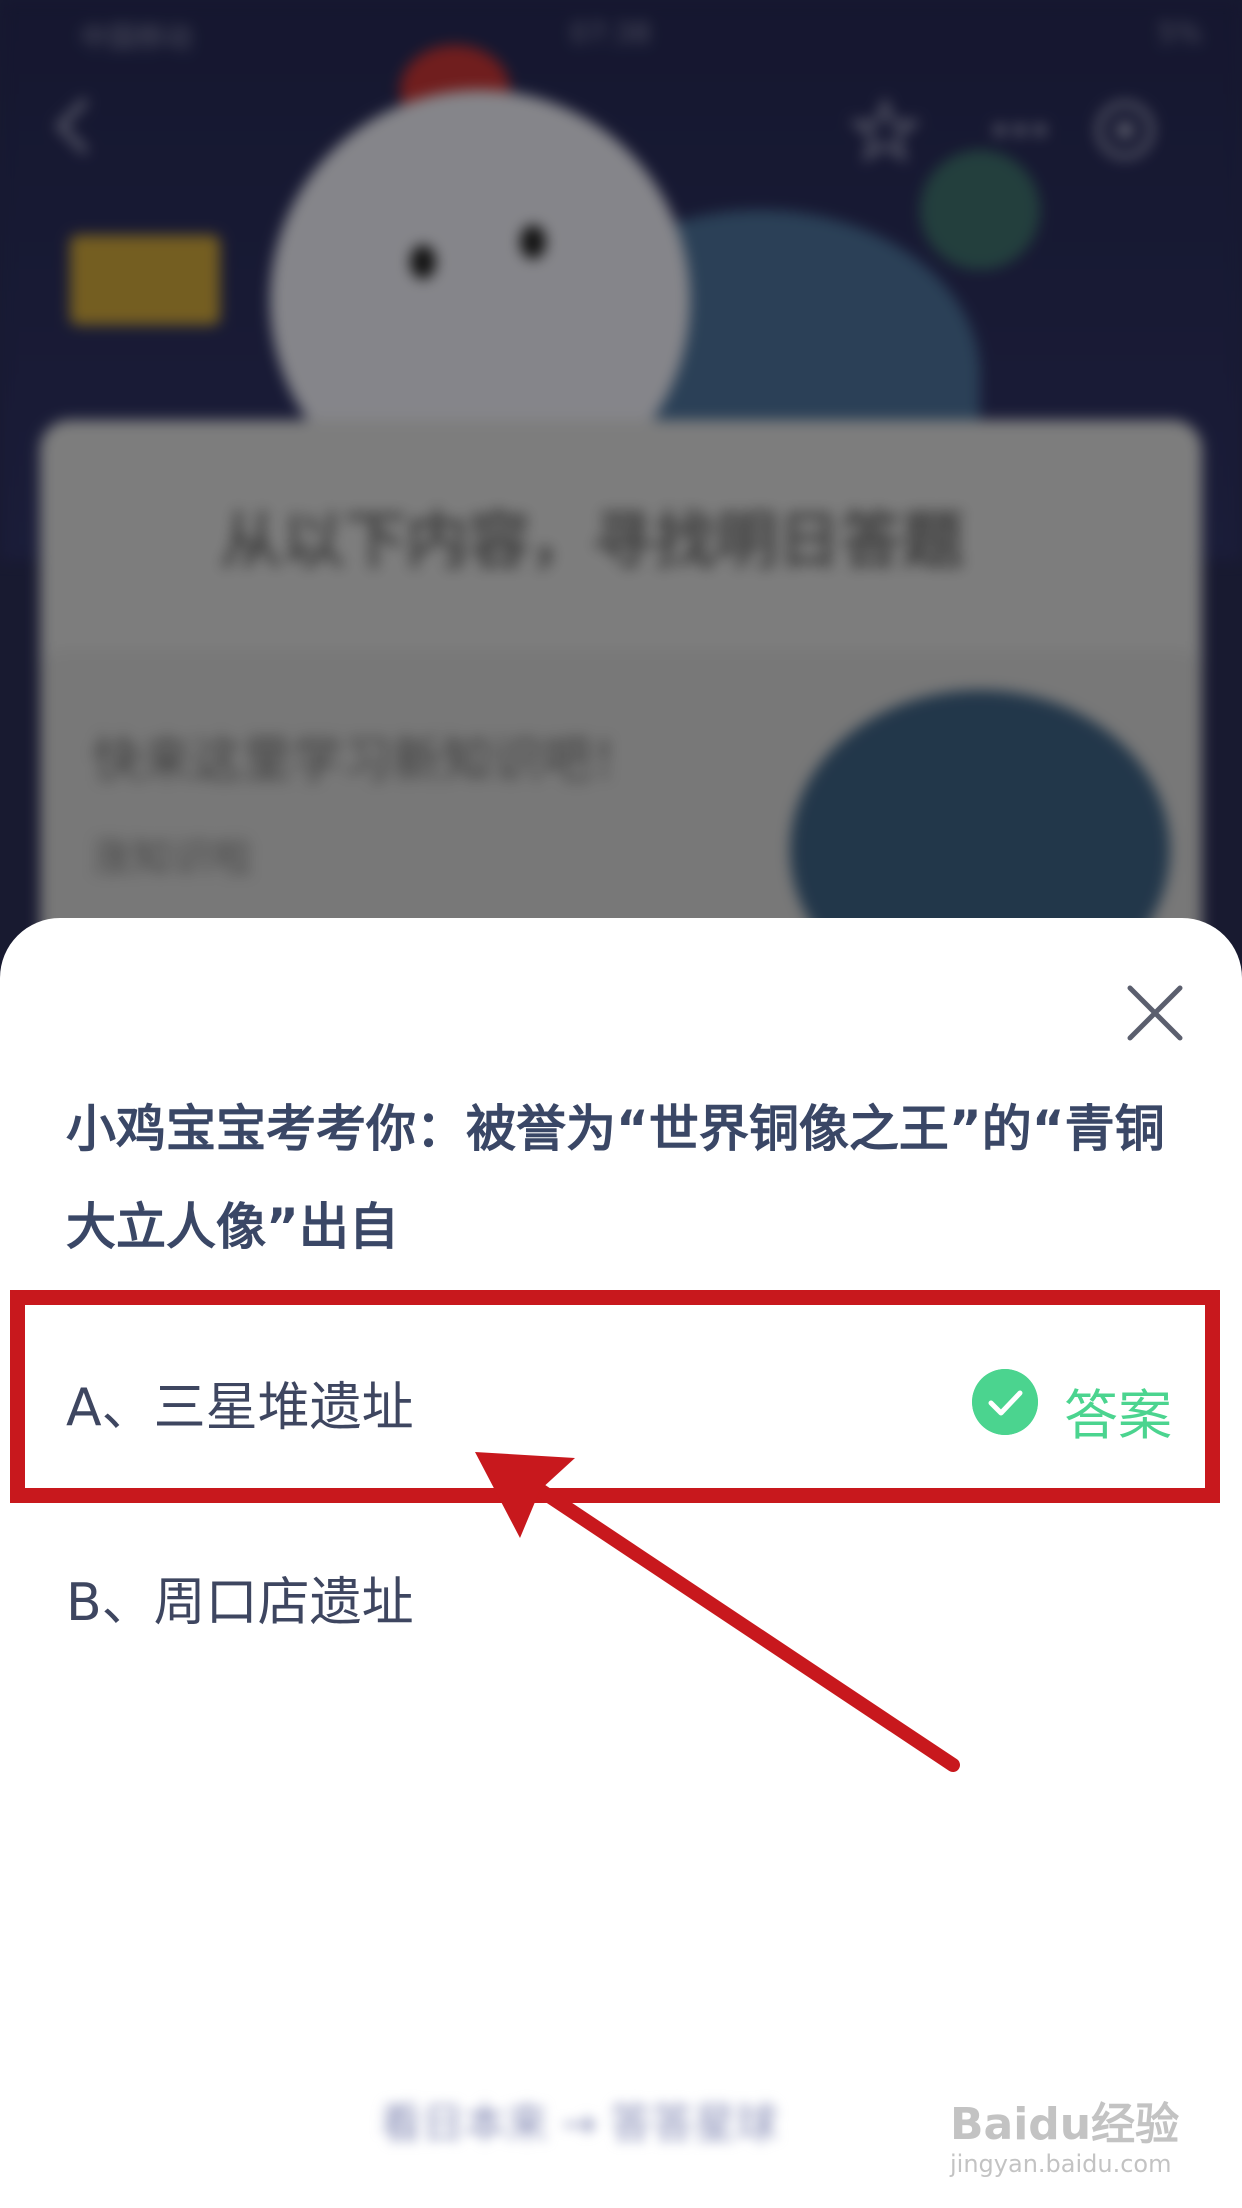  What do you see at coordinates (621, 1595) in the screenshot?
I see `option-b: B、周口店遗址` at bounding box center [621, 1595].